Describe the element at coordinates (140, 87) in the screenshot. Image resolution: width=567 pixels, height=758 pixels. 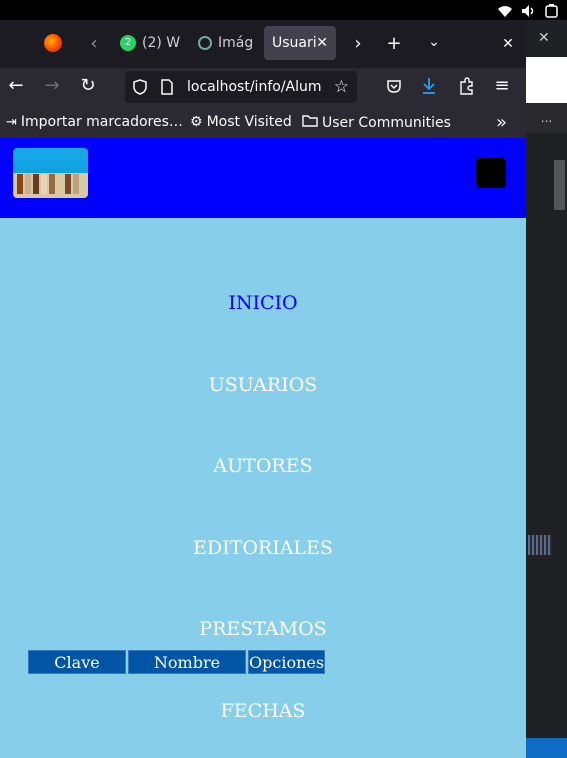
I see `shield-icon` at that location.